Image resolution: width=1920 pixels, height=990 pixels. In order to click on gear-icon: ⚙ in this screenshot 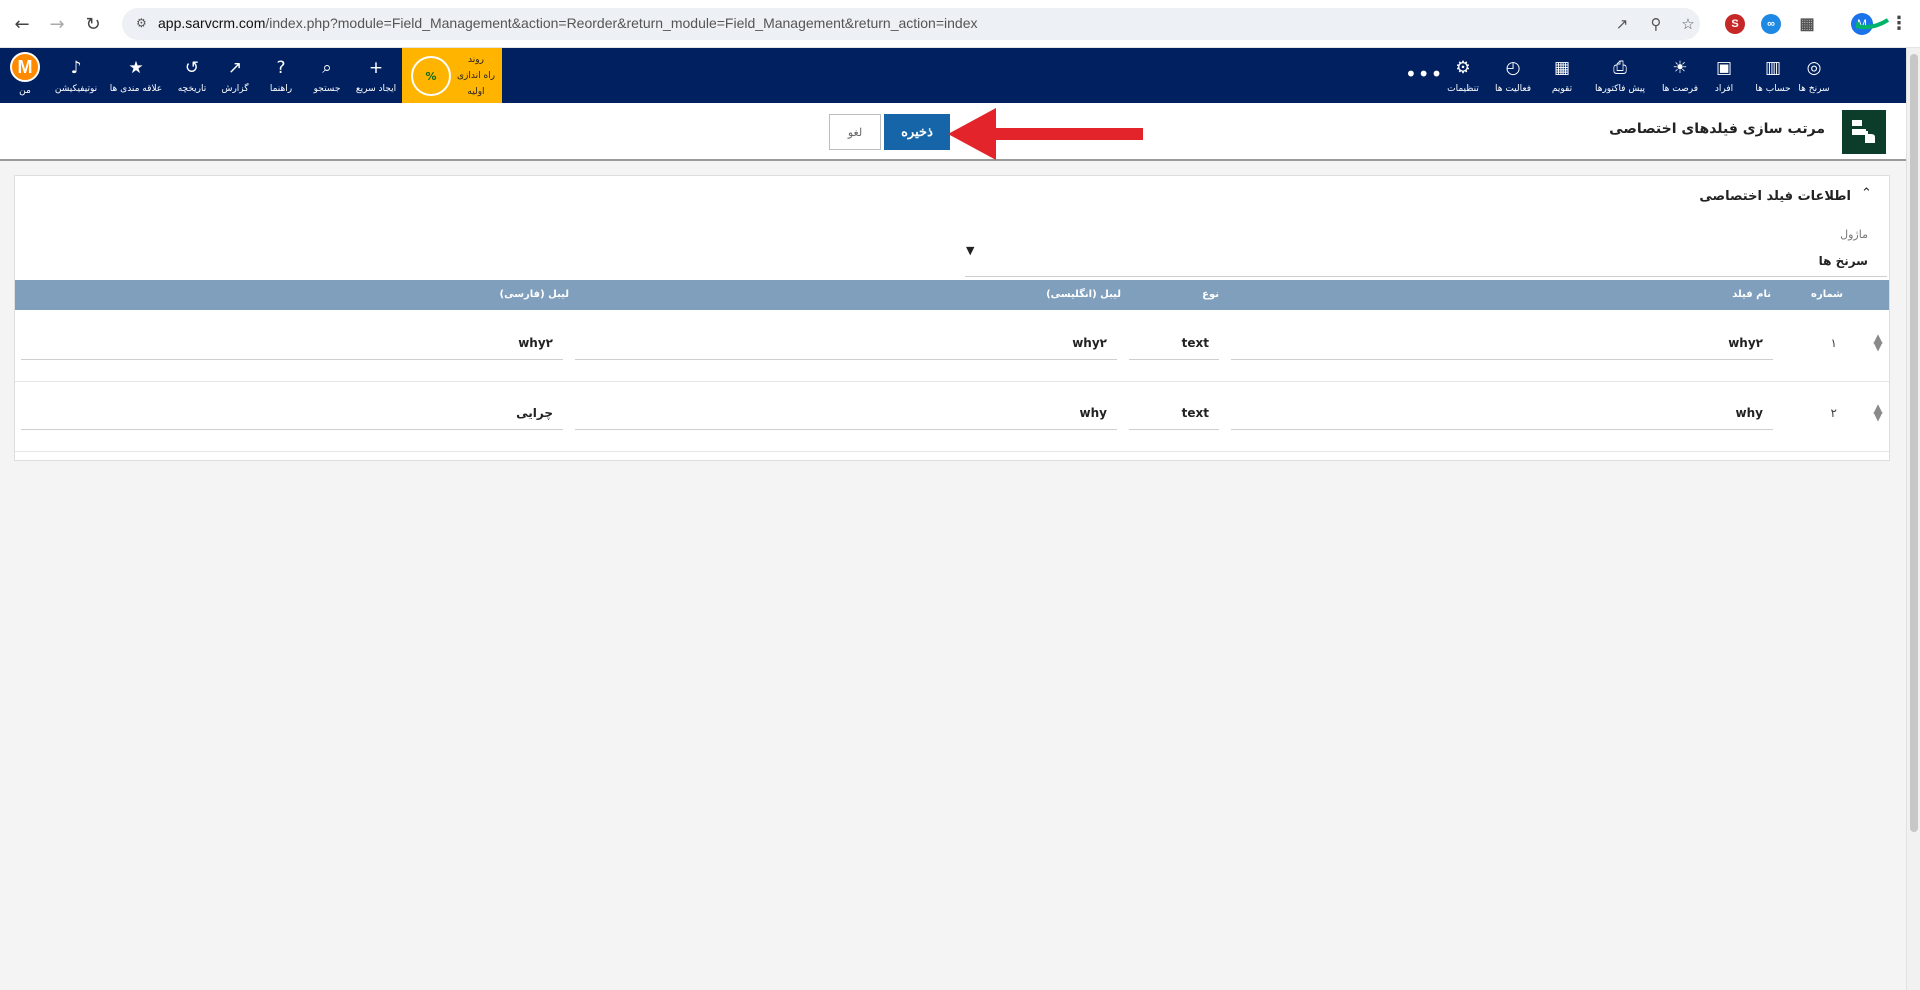, I will do `click(1463, 67)`.